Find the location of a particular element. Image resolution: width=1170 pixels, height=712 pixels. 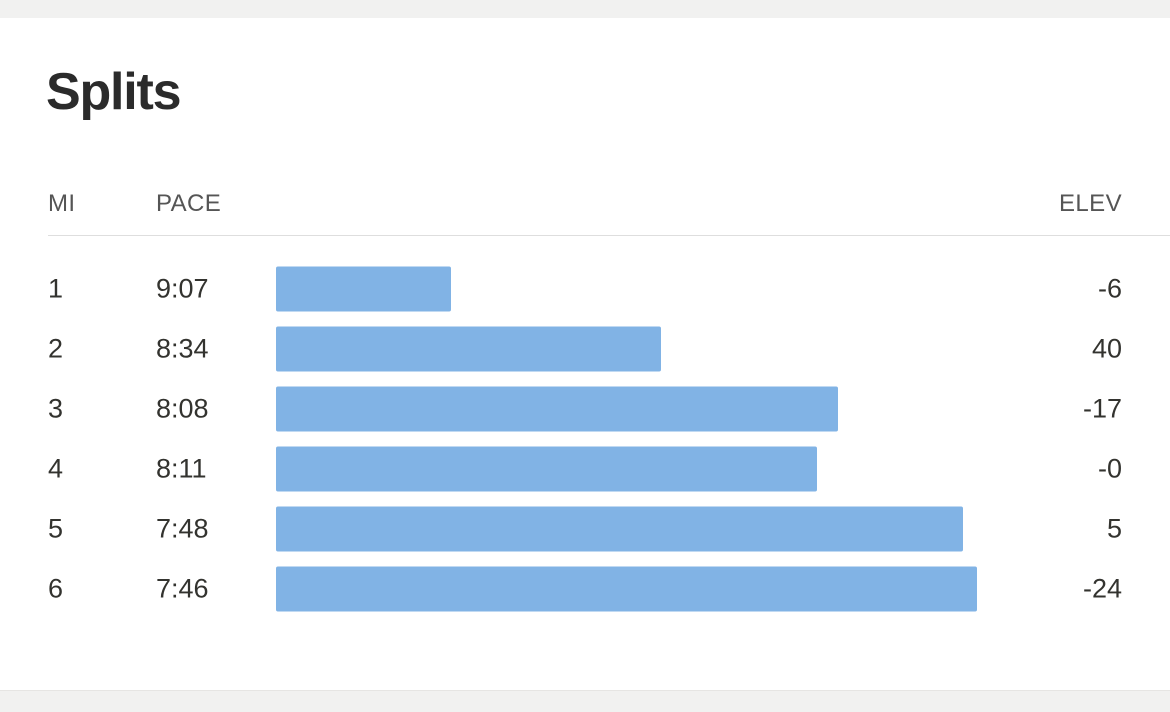

split-pace: 7:48 is located at coordinates (182, 528).